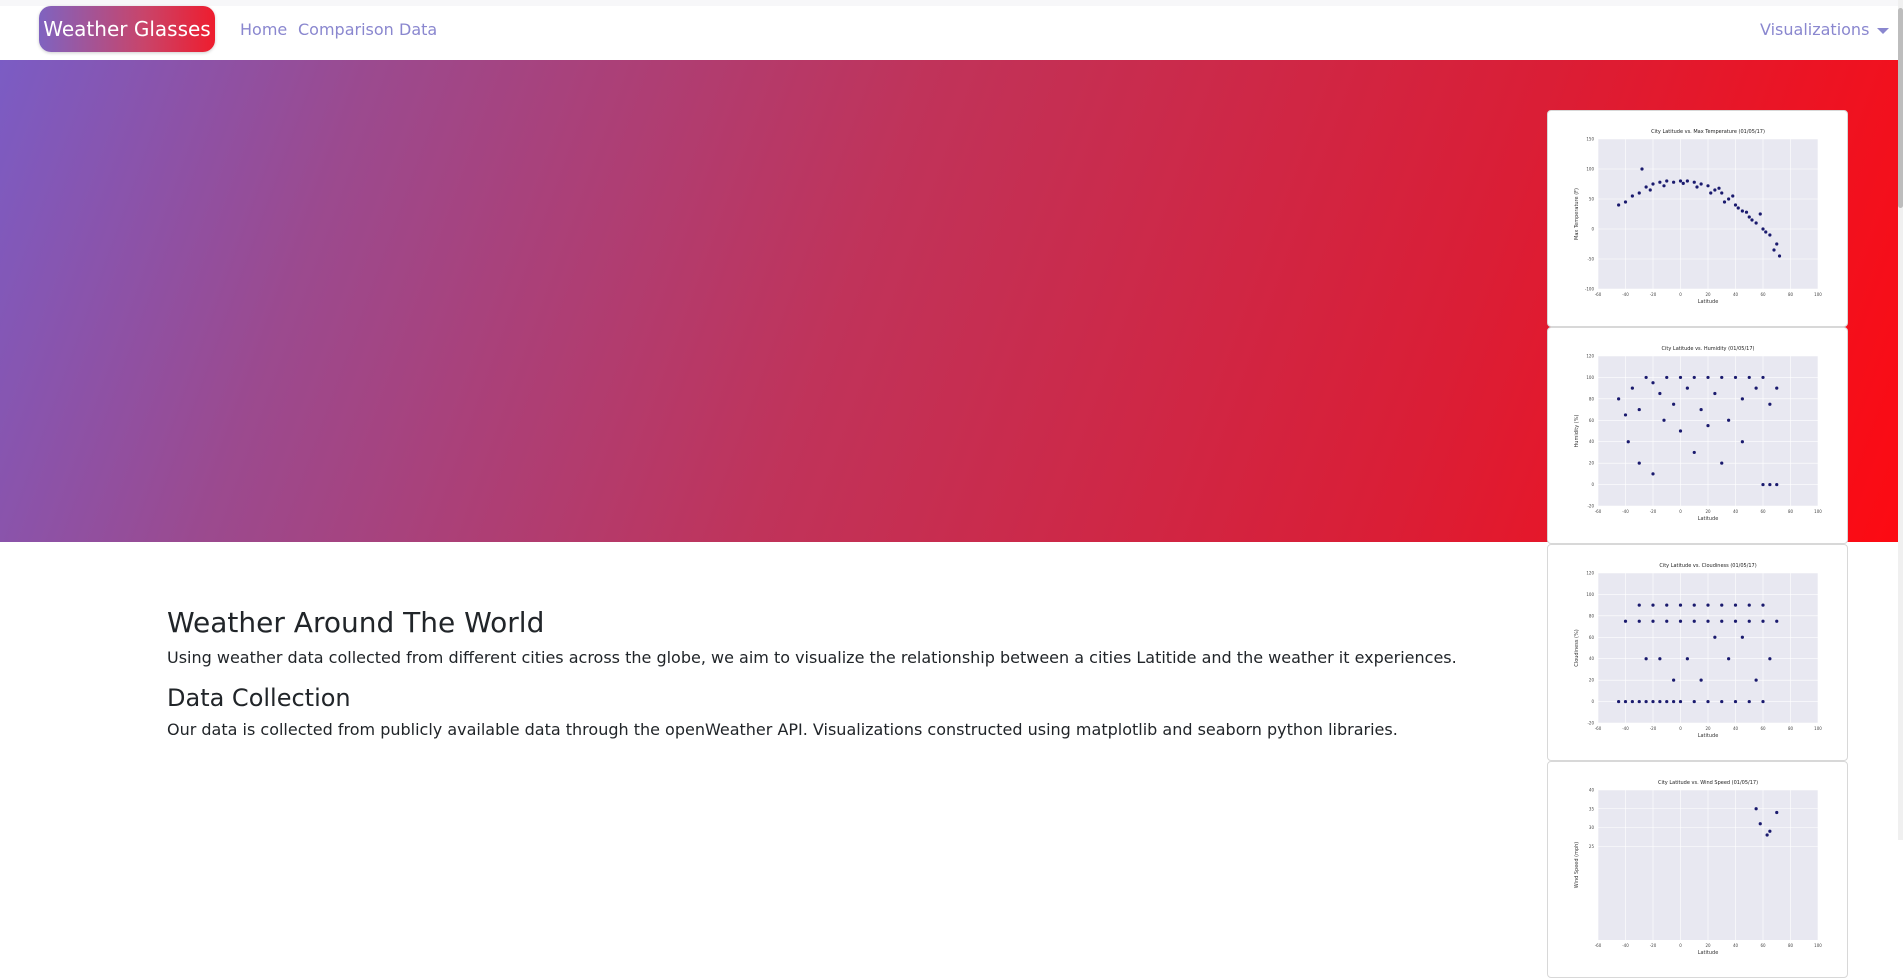 The image size is (1903, 978). What do you see at coordinates (1577, 214) in the screenshot?
I see `y-axis-label: Max Temperature (F)` at bounding box center [1577, 214].